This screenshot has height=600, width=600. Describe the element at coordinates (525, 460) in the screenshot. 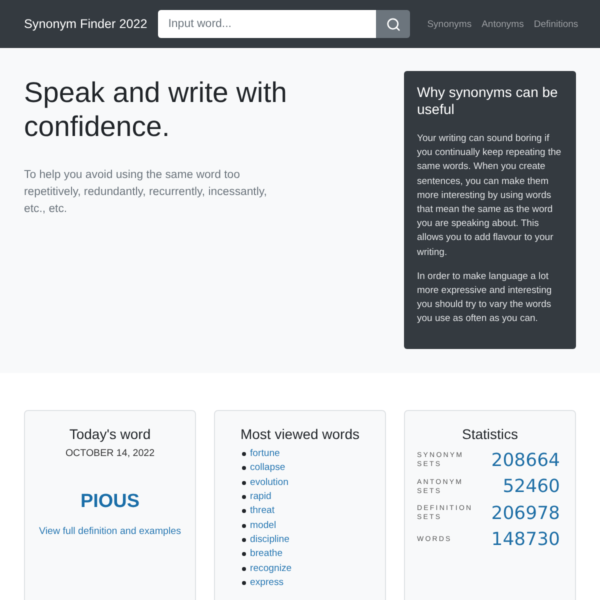

I see `stat-value: 208664` at that location.